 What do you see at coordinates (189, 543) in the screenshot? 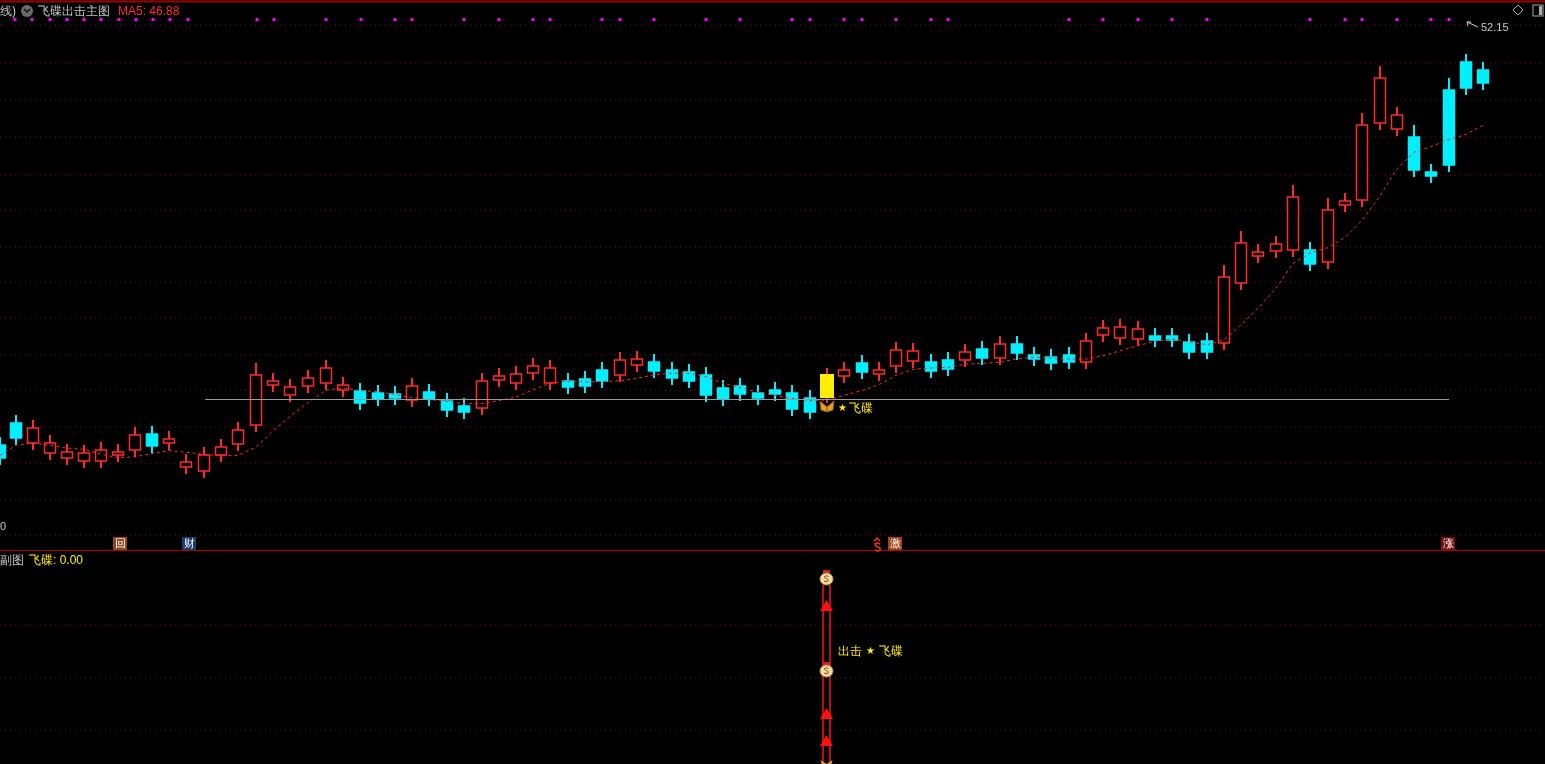
I see `signal-badge: 财` at bounding box center [189, 543].